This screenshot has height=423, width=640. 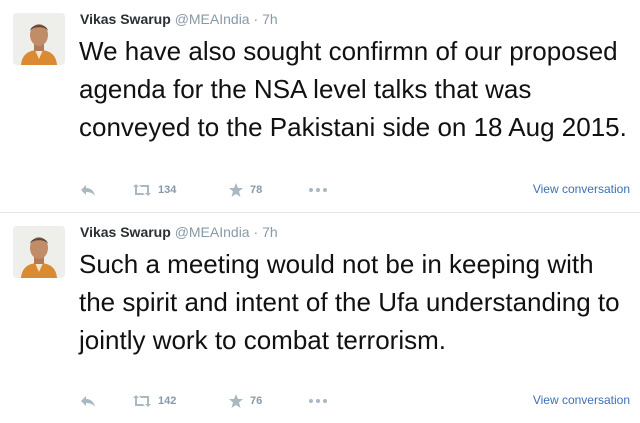 What do you see at coordinates (167, 401) in the screenshot?
I see `retweet-count: 142` at bounding box center [167, 401].